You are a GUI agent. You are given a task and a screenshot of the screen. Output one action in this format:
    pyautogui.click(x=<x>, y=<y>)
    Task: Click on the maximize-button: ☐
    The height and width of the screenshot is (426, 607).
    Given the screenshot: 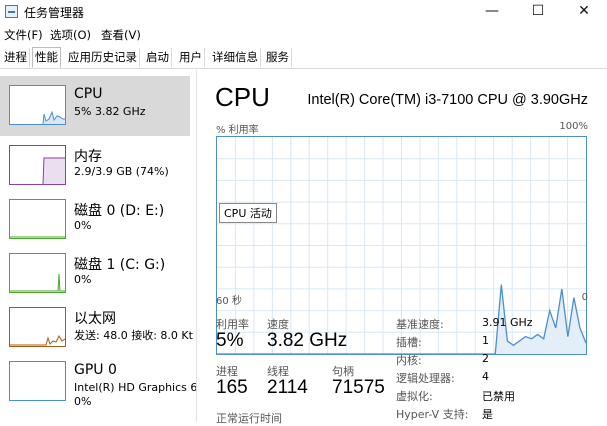 What is the action you would take?
    pyautogui.click(x=538, y=12)
    